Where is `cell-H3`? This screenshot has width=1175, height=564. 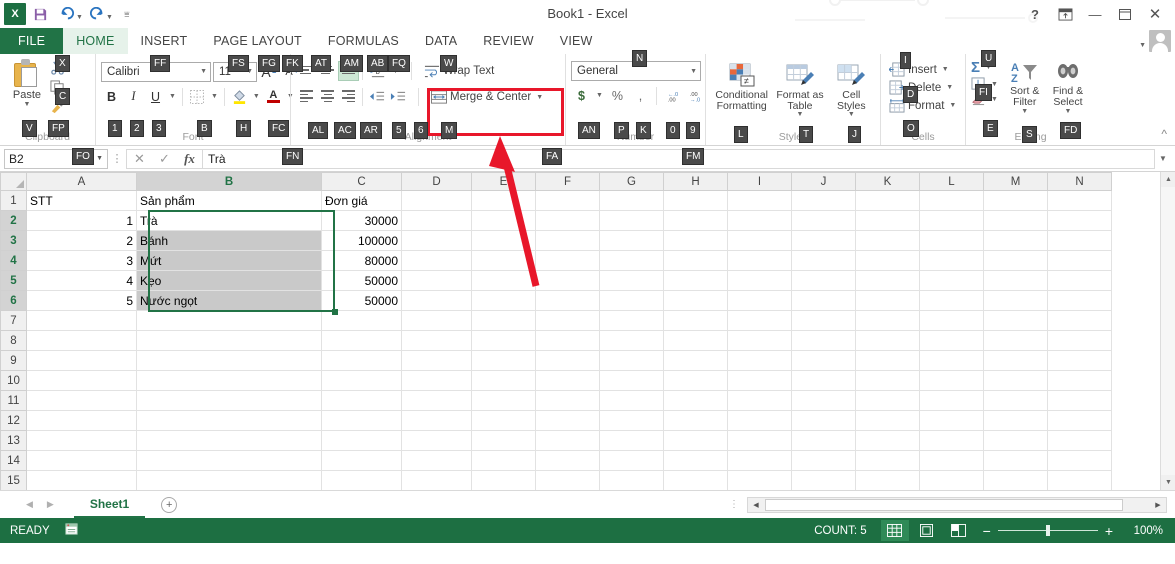
cell-H3 is located at coordinates (695, 240).